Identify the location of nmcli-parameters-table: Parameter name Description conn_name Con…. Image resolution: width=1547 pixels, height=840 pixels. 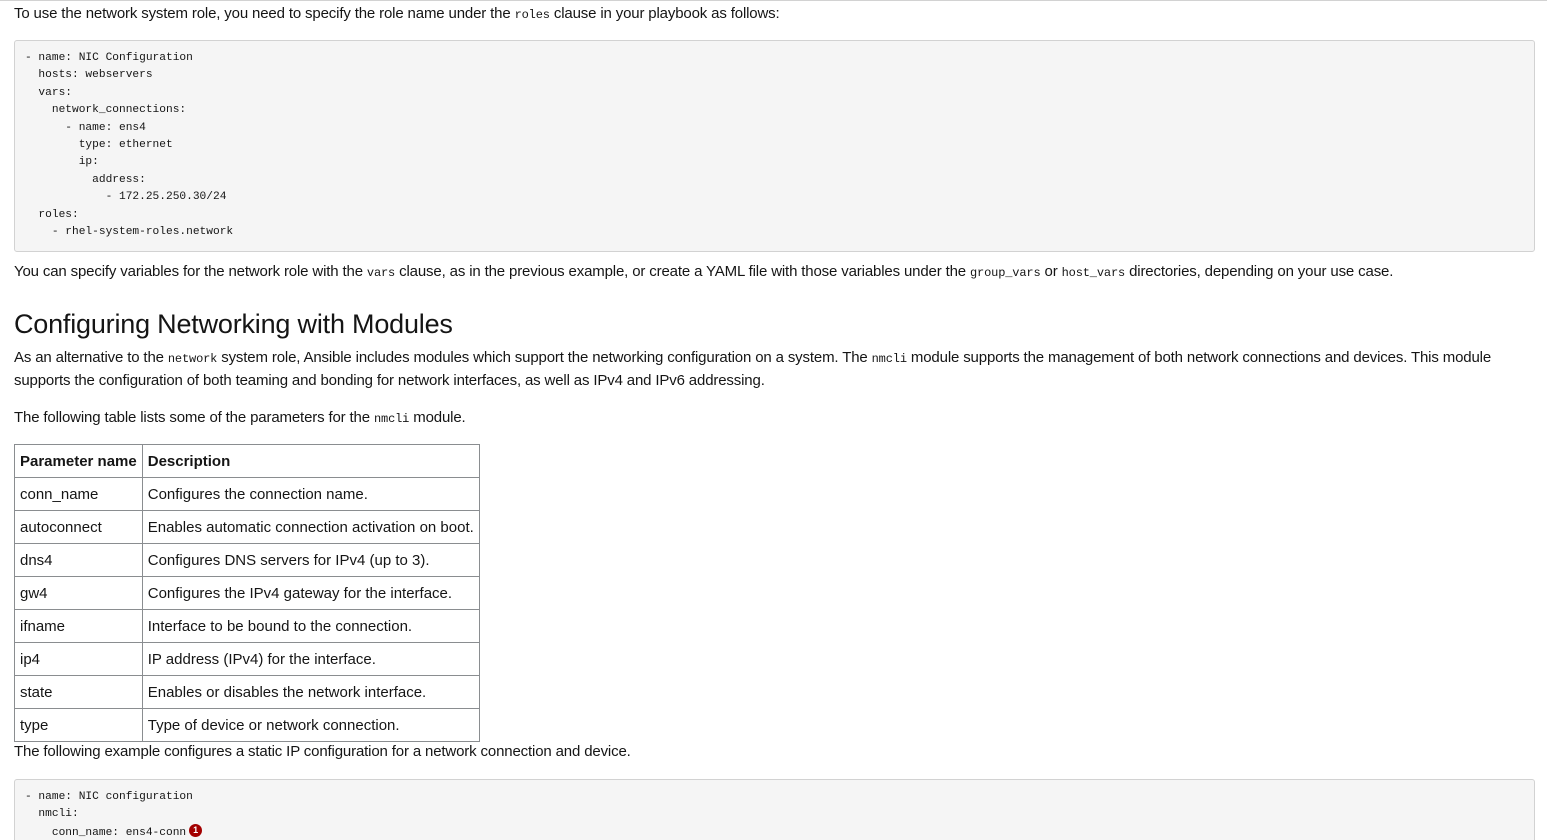
(247, 593).